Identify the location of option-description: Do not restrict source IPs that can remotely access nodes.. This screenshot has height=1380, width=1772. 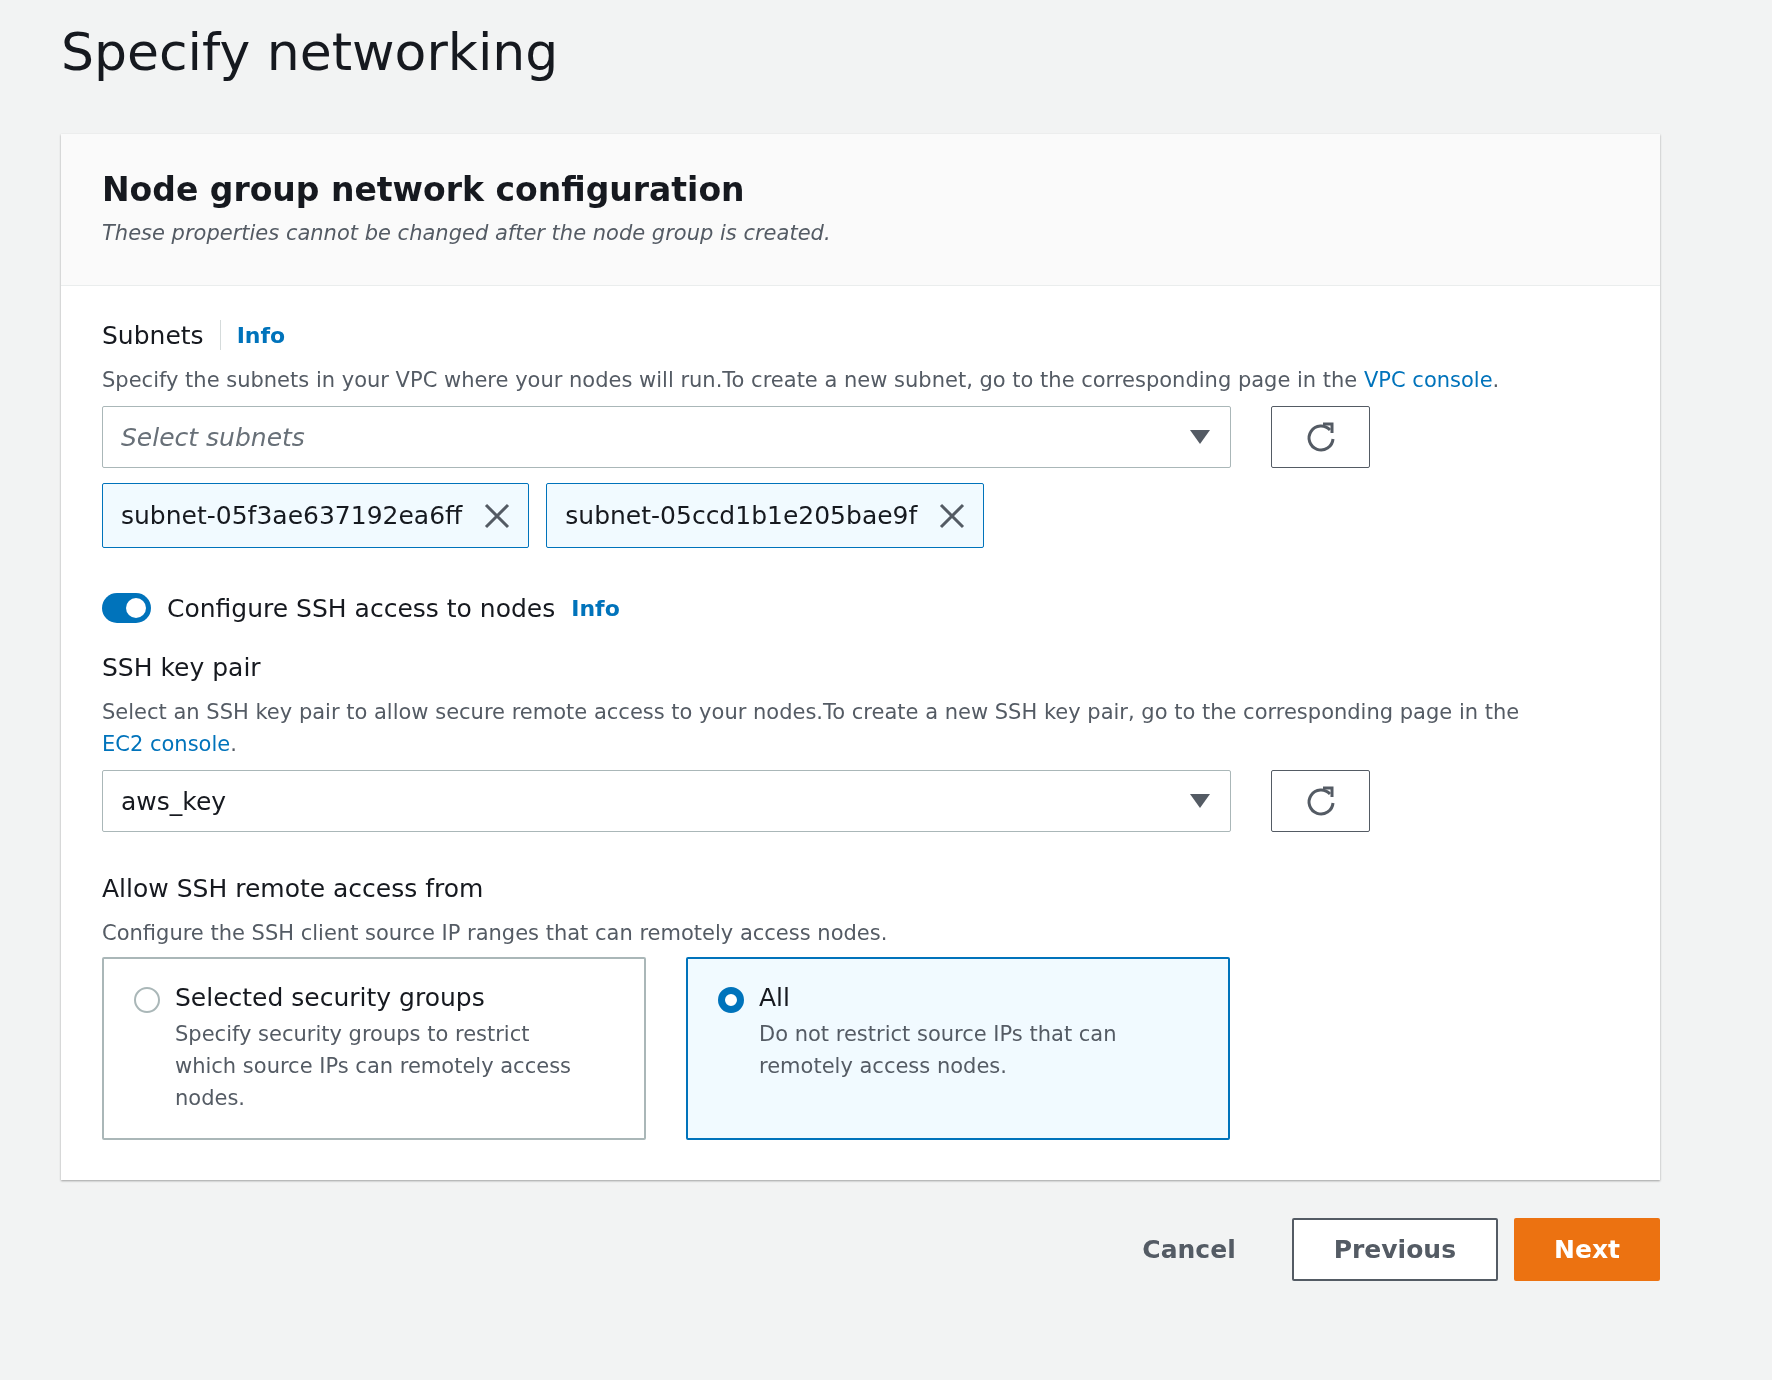
(938, 1050).